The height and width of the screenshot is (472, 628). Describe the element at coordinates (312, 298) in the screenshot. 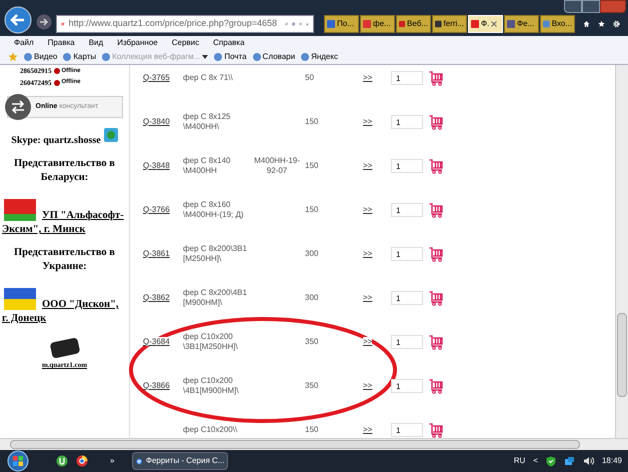

I see `product-price: 300` at that location.